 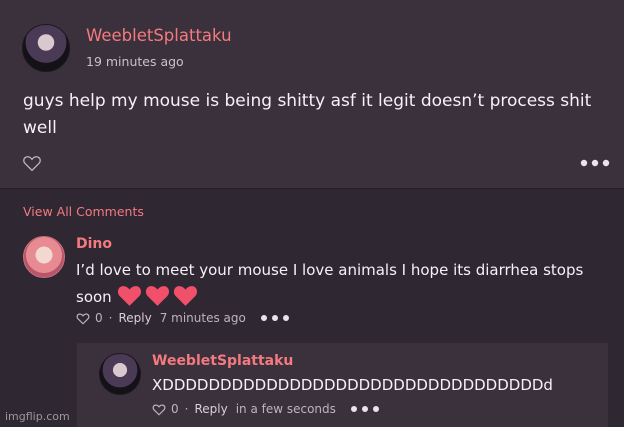 What do you see at coordinates (352, 385) in the screenshot?
I see `reply-text: XDDDDDDDDDDDDDDDDDDDDDDDDDDDDDDDDDd` at bounding box center [352, 385].